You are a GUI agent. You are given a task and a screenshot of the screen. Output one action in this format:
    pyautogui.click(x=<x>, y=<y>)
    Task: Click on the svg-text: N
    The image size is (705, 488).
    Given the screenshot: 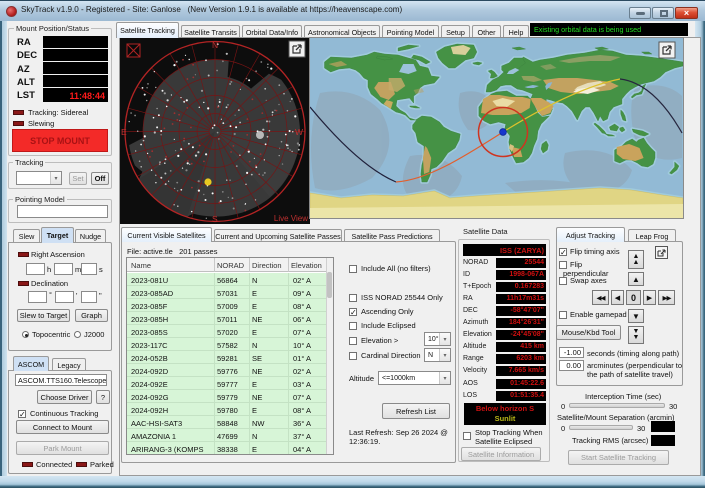 What is the action you would take?
    pyautogui.click(x=215, y=45)
    